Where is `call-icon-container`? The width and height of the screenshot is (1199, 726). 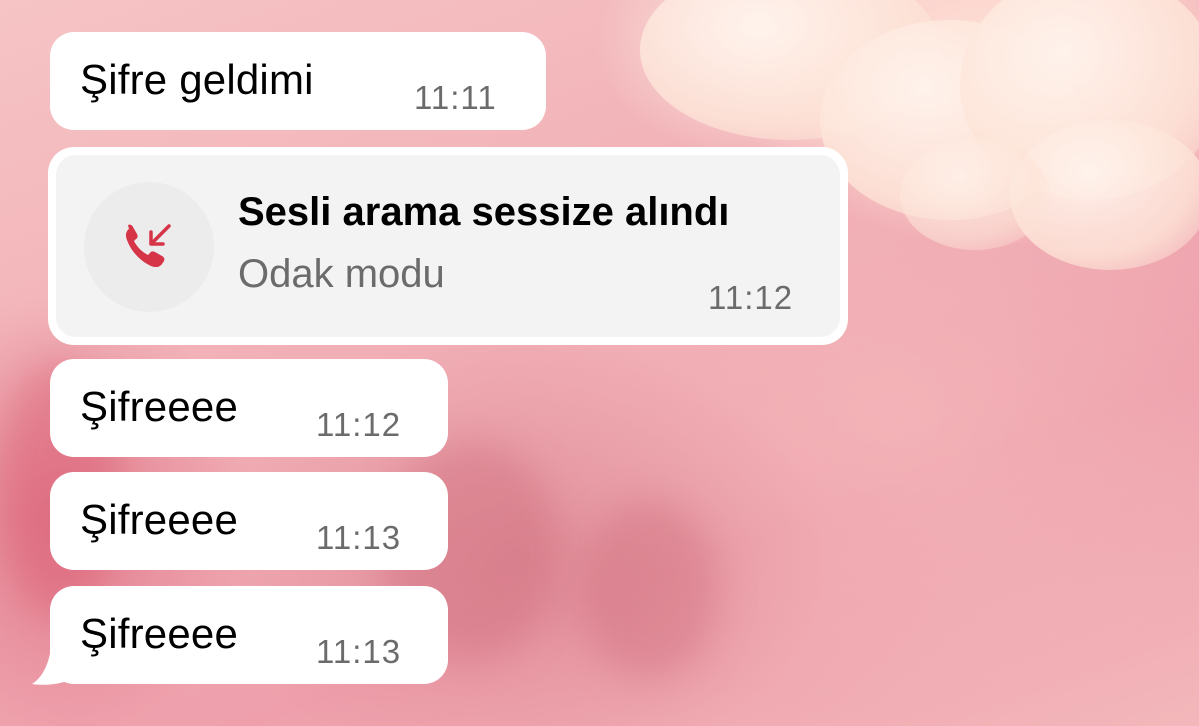 call-icon-container is located at coordinates (149, 247).